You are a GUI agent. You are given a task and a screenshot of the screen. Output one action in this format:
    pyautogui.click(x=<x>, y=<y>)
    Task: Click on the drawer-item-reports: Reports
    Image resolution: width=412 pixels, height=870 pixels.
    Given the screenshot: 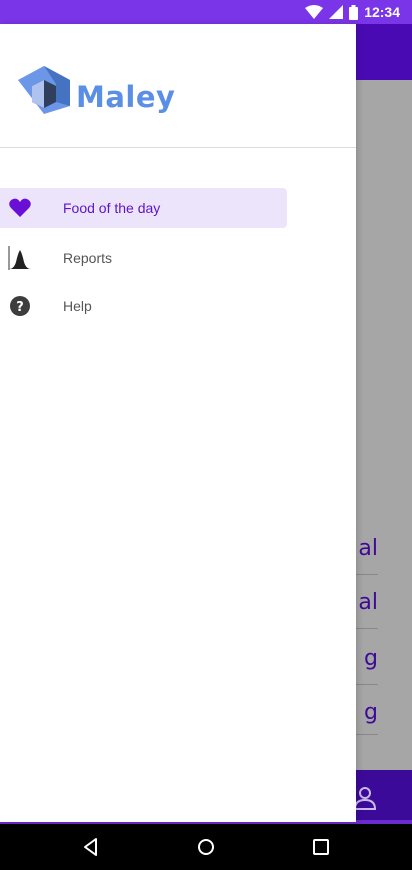 What is the action you would take?
    pyautogui.click(x=143, y=258)
    